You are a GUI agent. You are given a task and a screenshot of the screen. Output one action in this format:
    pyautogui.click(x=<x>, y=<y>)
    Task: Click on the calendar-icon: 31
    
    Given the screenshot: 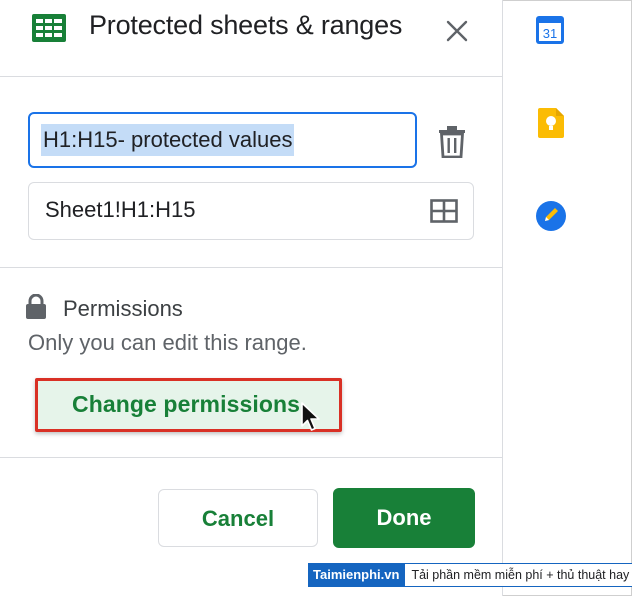 What is the action you would take?
    pyautogui.click(x=550, y=32)
    